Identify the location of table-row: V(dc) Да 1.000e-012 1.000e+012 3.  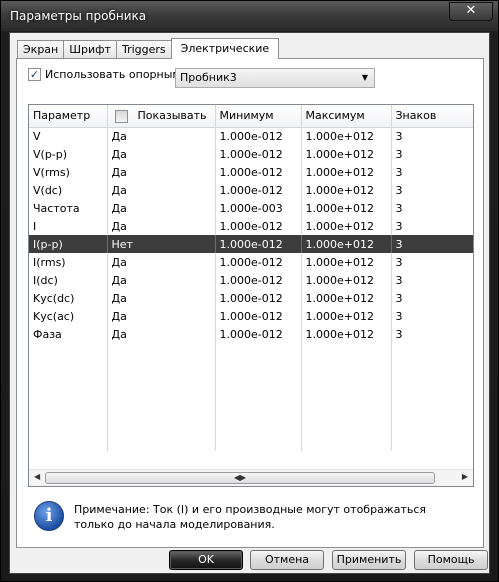
(251, 190).